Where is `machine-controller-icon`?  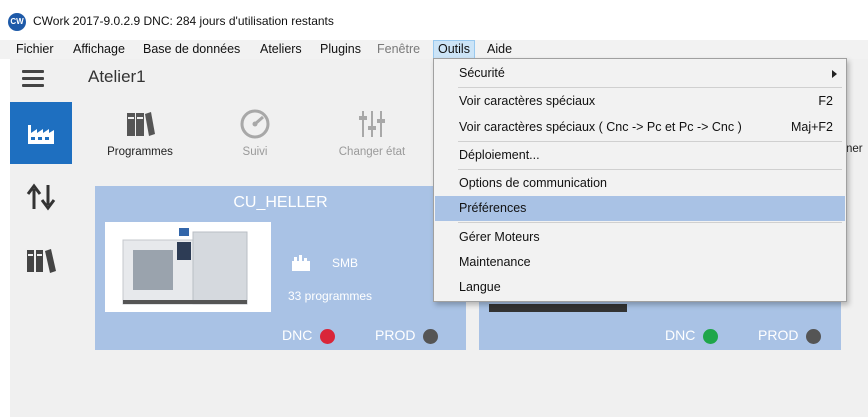
machine-controller-icon is located at coordinates (301, 263).